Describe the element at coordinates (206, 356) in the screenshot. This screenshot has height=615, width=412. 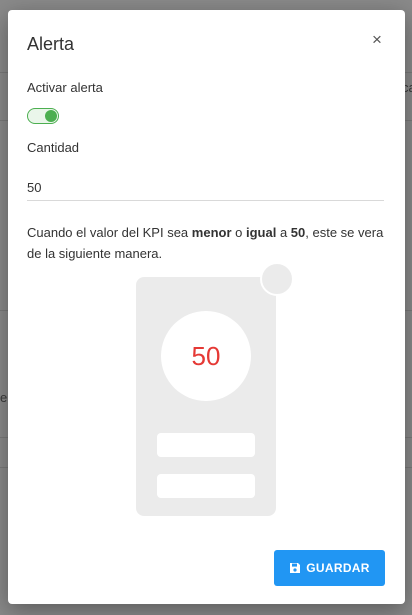
I see `kpi-preview-value: 50` at that location.